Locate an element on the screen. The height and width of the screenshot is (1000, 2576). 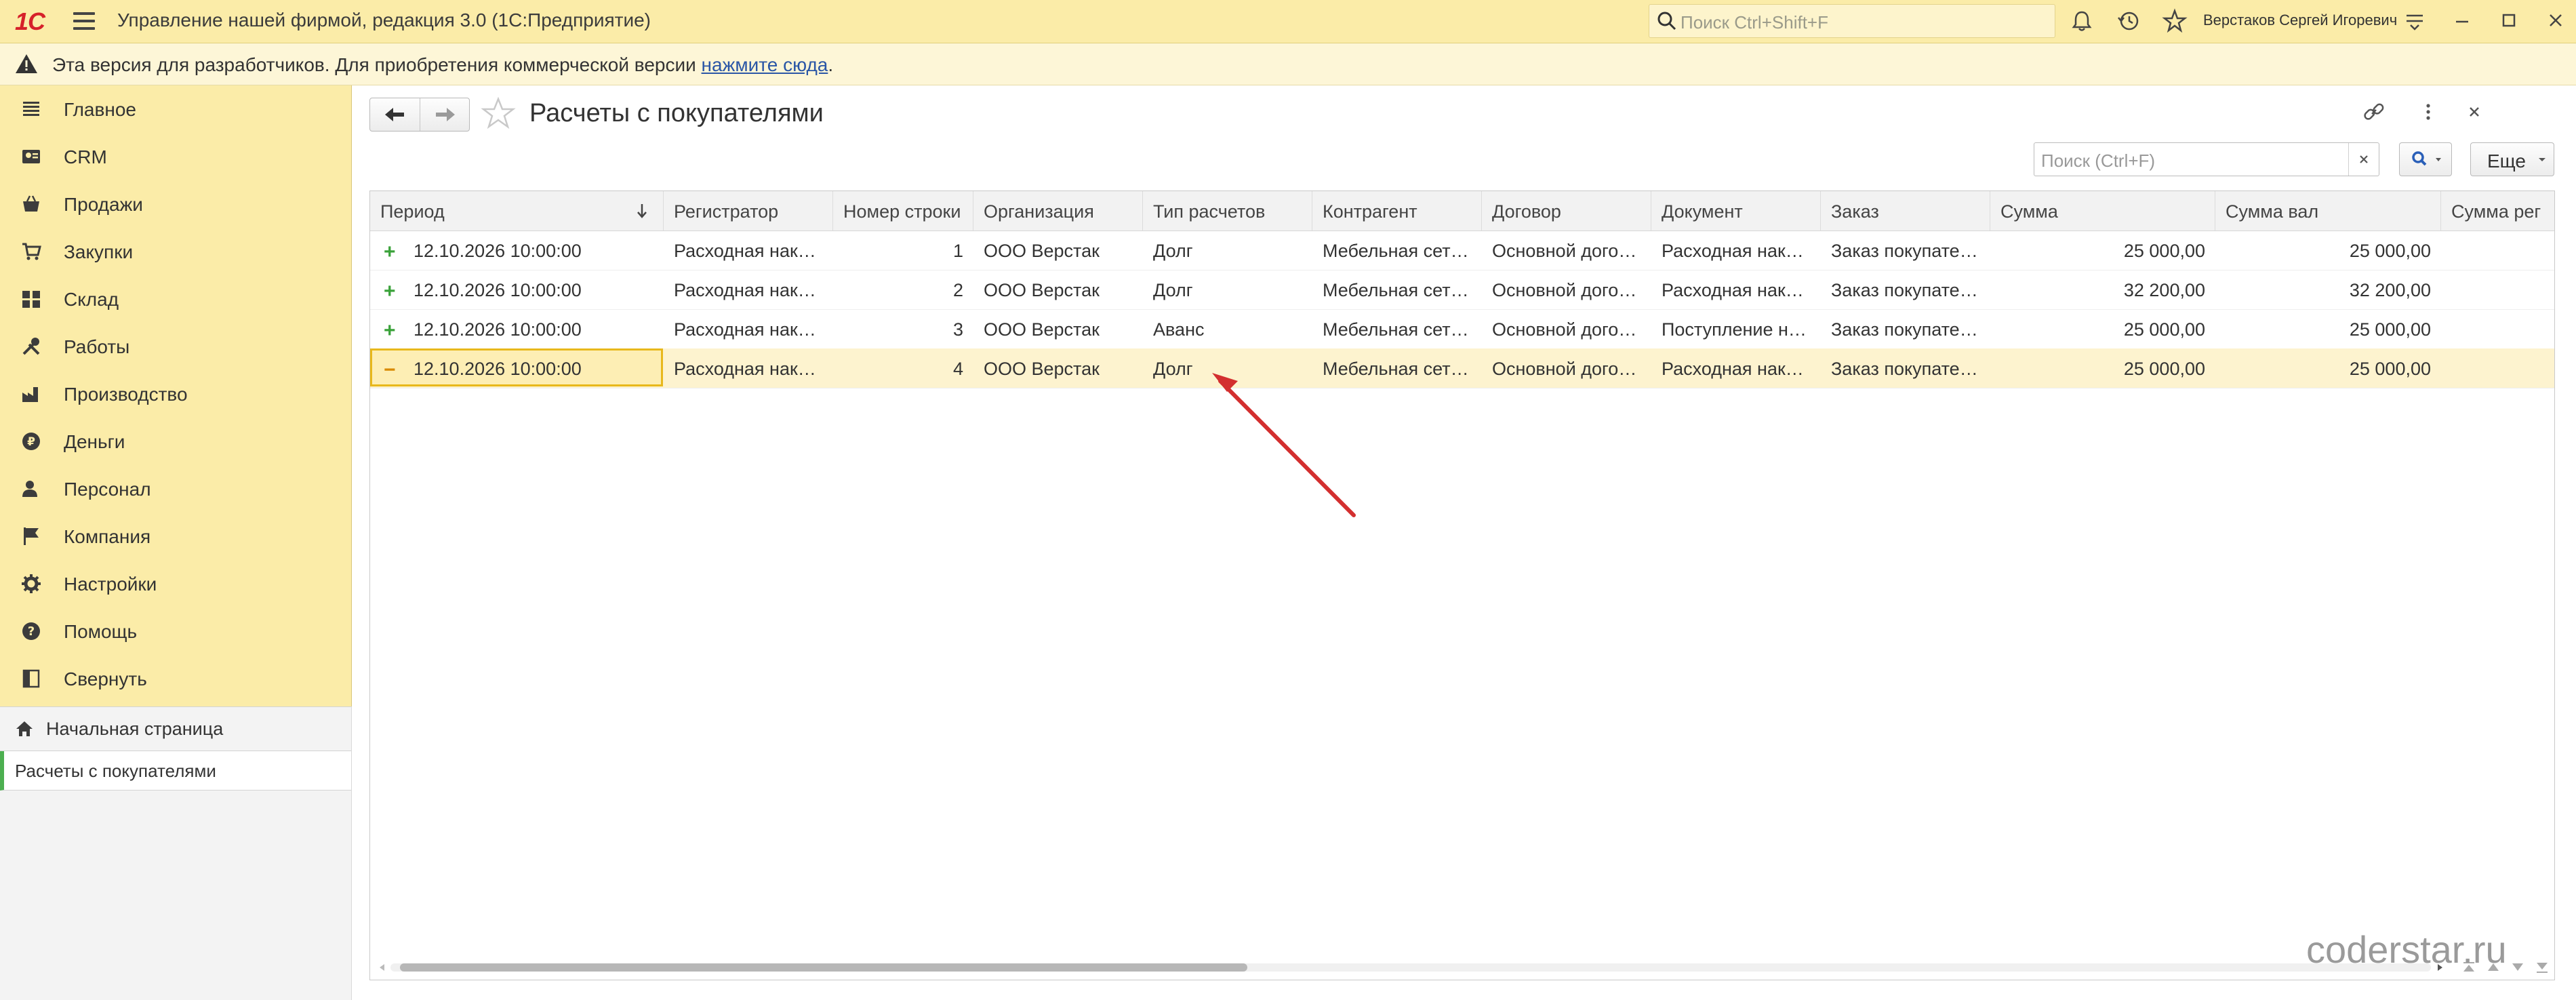
global-search-input: Поиск Ctrl+Shift+F is located at coordinates (1852, 21).